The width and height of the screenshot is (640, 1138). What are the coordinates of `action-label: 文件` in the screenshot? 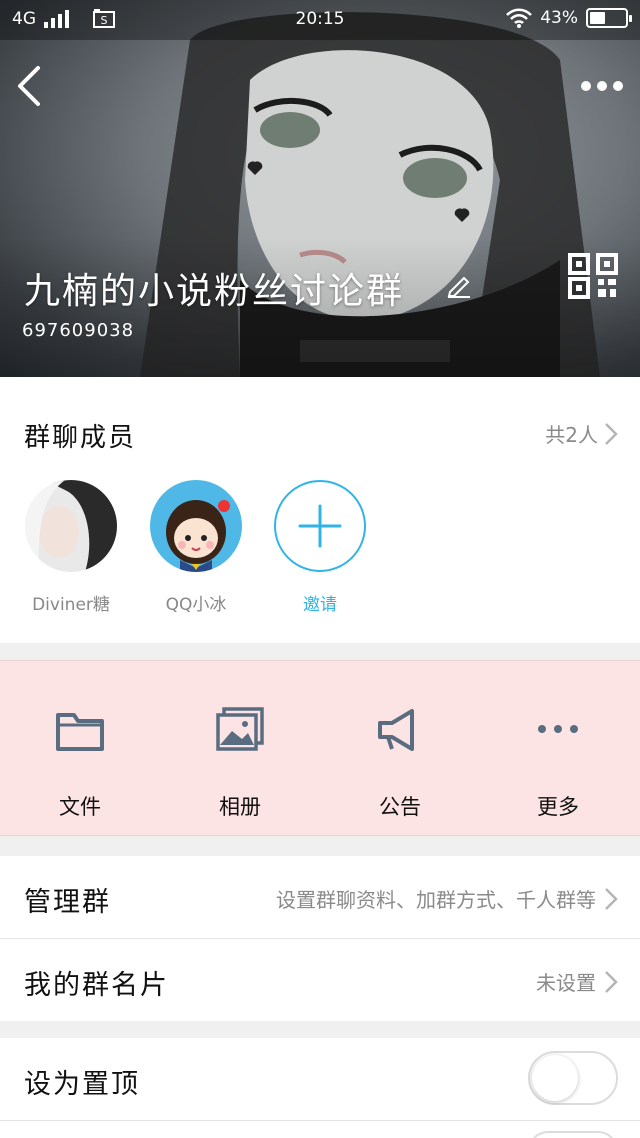 It's located at (80, 807).